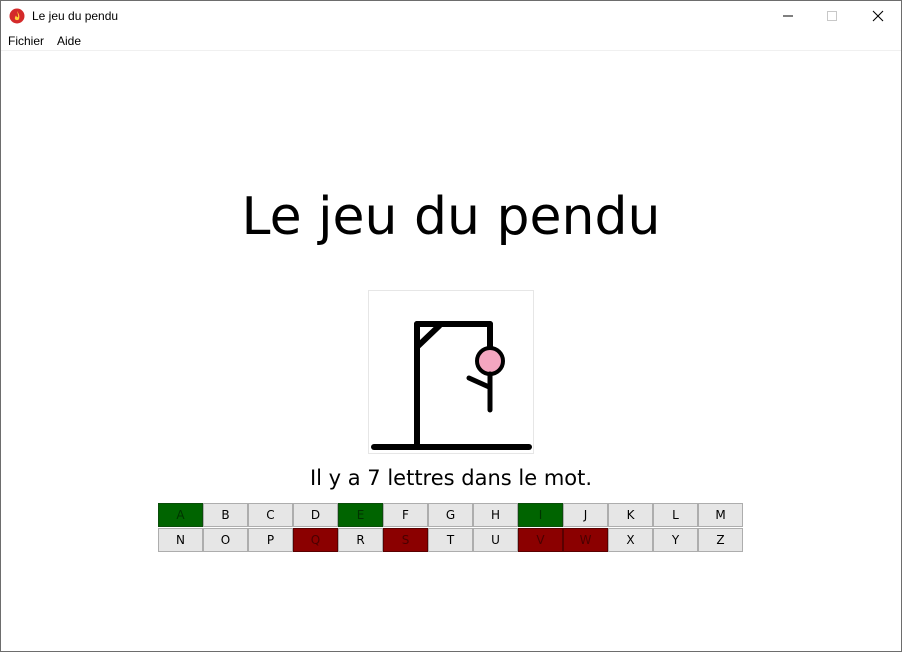 The image size is (902, 652). I want to click on maximize-icon, so click(832, 16).